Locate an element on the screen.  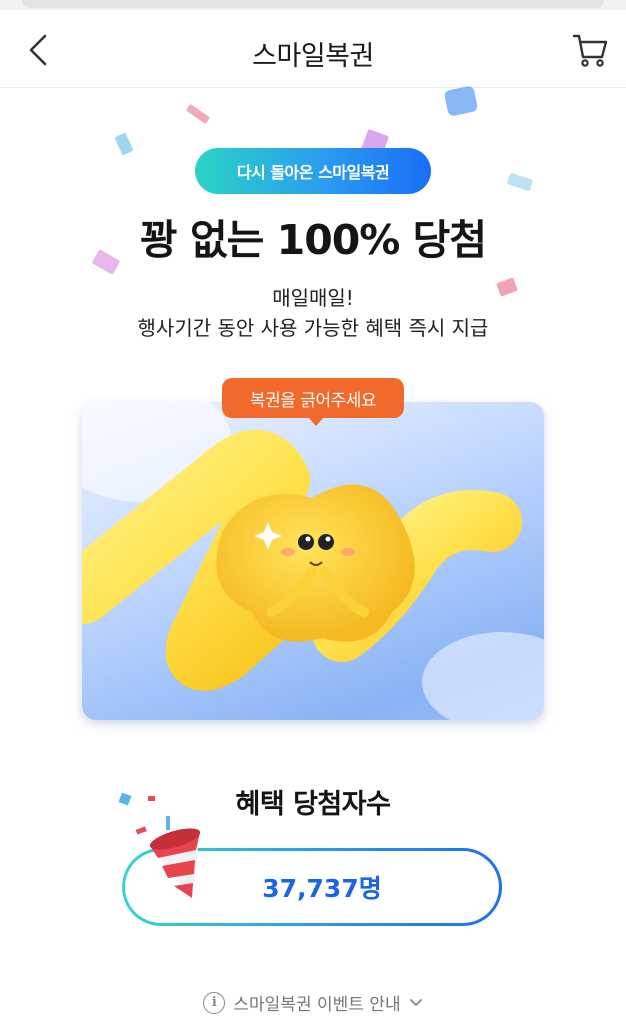
page-title: 스마일복권 is located at coordinates (313, 56).